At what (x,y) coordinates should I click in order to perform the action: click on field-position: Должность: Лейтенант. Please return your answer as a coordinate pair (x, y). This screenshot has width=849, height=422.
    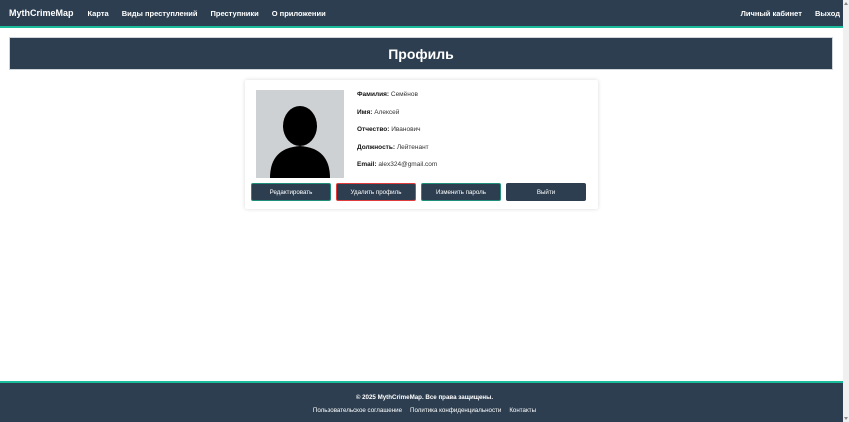
    Looking at the image, I should click on (397, 153).